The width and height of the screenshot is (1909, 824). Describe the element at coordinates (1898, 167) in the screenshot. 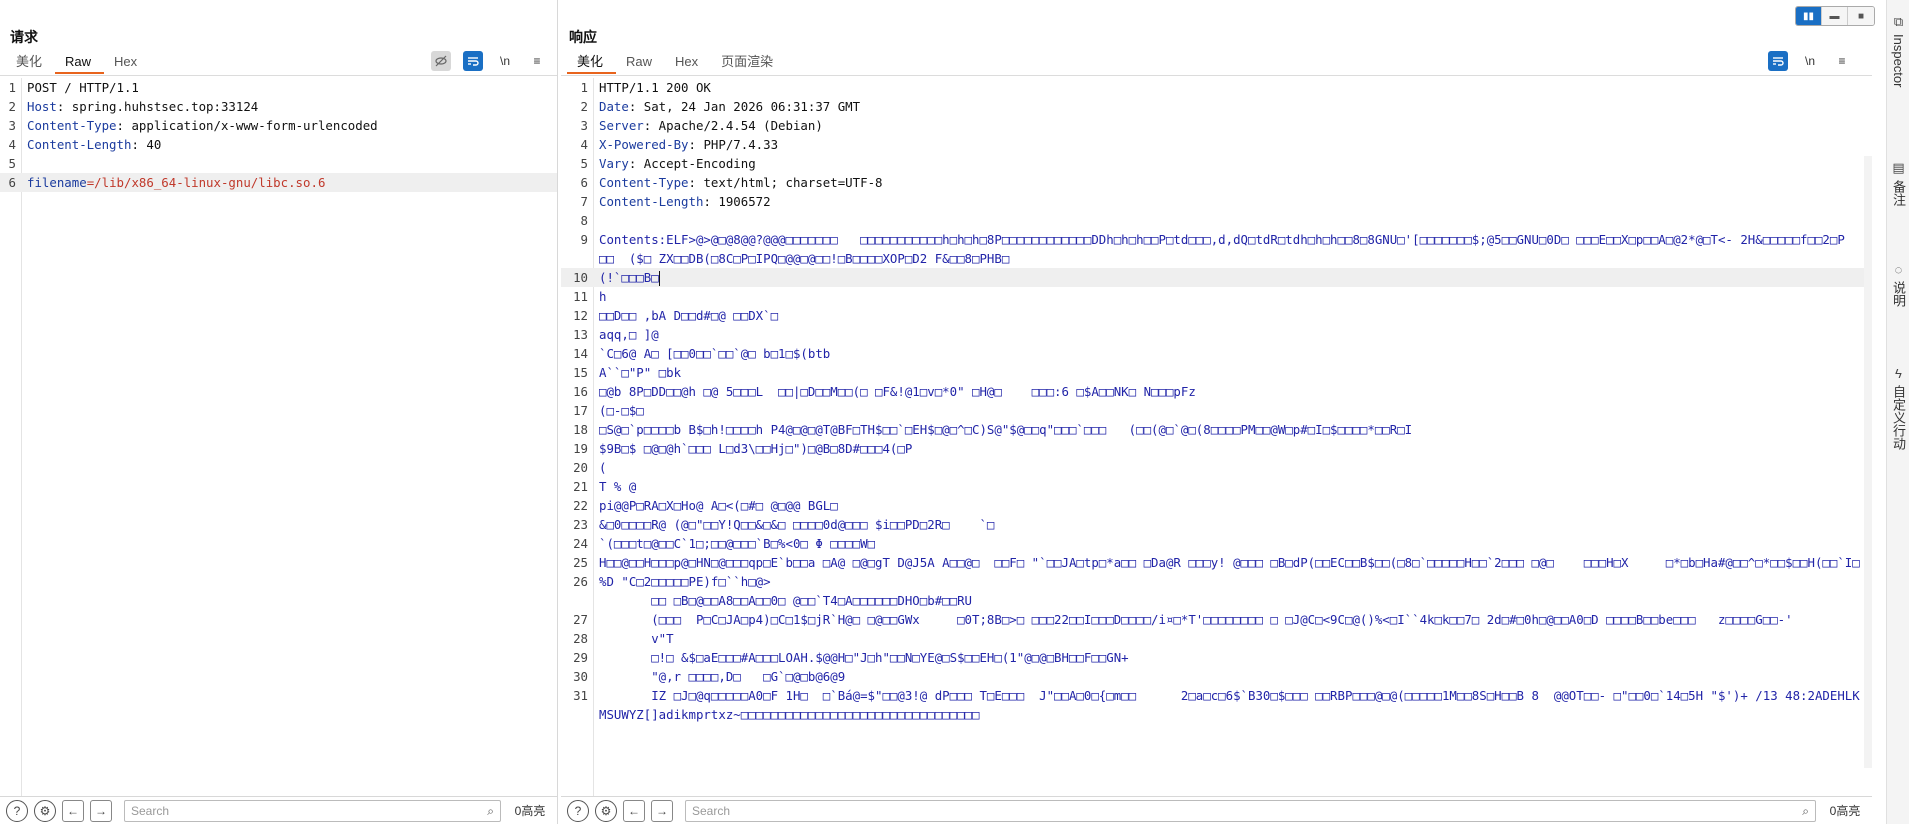

I see `notes-icon: ▤` at that location.